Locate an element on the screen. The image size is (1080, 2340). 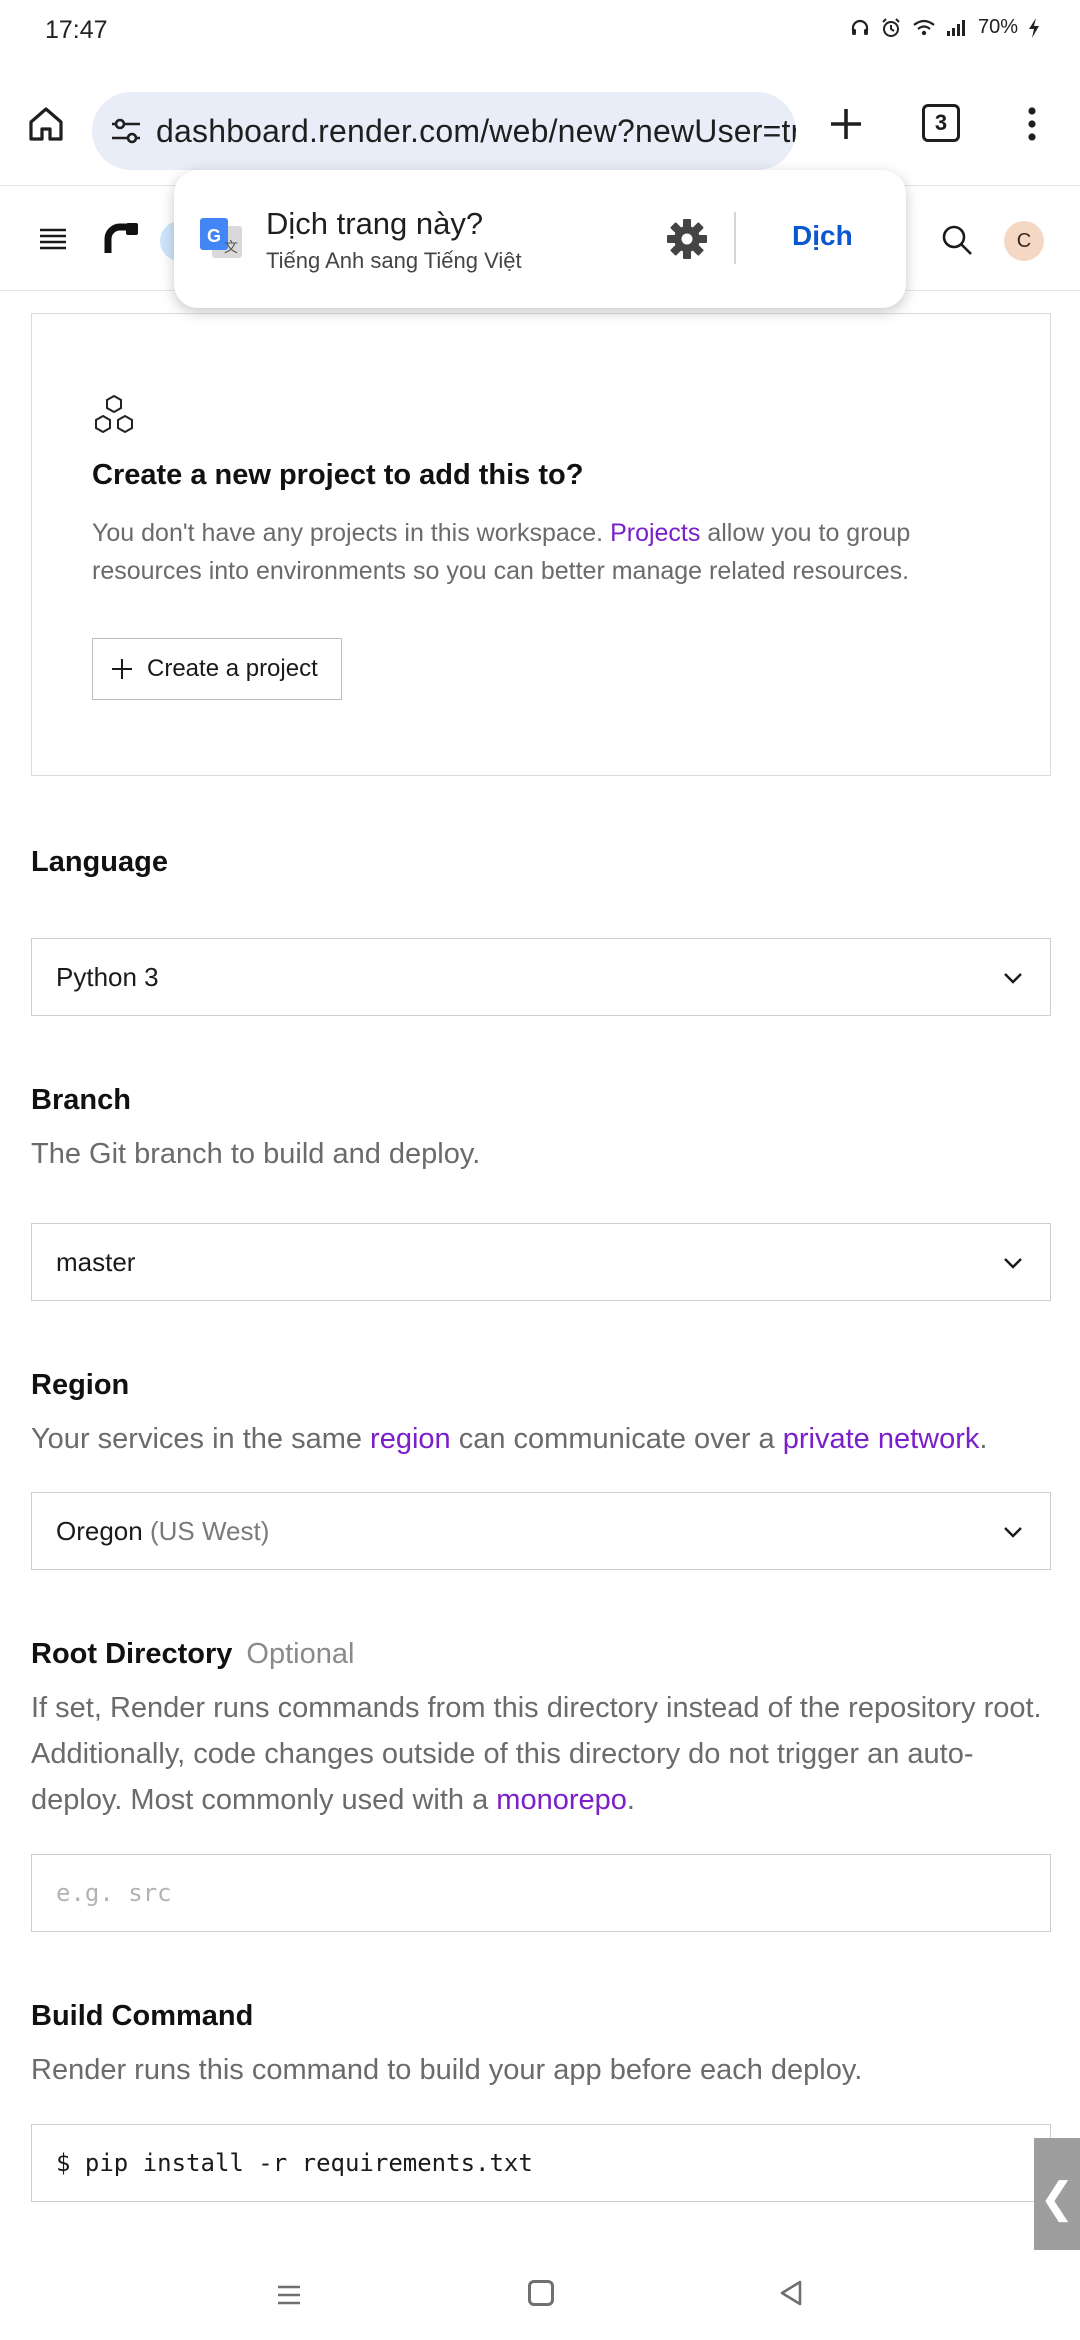
more-vert-icon is located at coordinates (1032, 124).